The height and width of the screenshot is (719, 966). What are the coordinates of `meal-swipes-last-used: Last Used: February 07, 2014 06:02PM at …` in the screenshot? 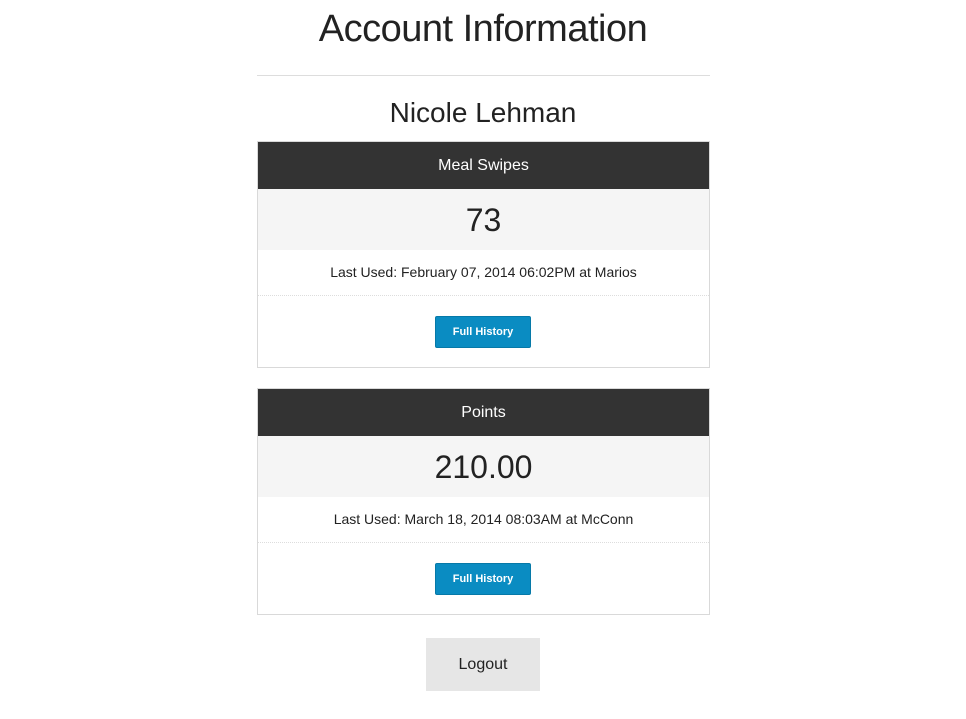 It's located at (483, 273).